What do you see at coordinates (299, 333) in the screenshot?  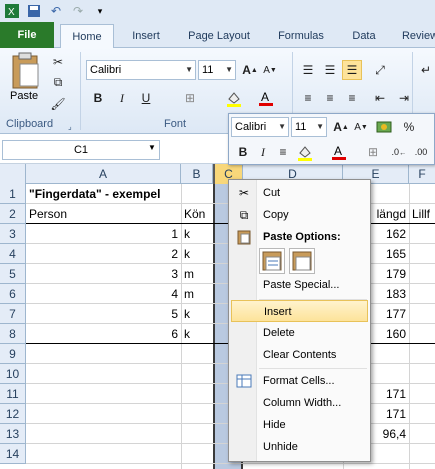 I see `menu-item-delete: Delete` at bounding box center [299, 333].